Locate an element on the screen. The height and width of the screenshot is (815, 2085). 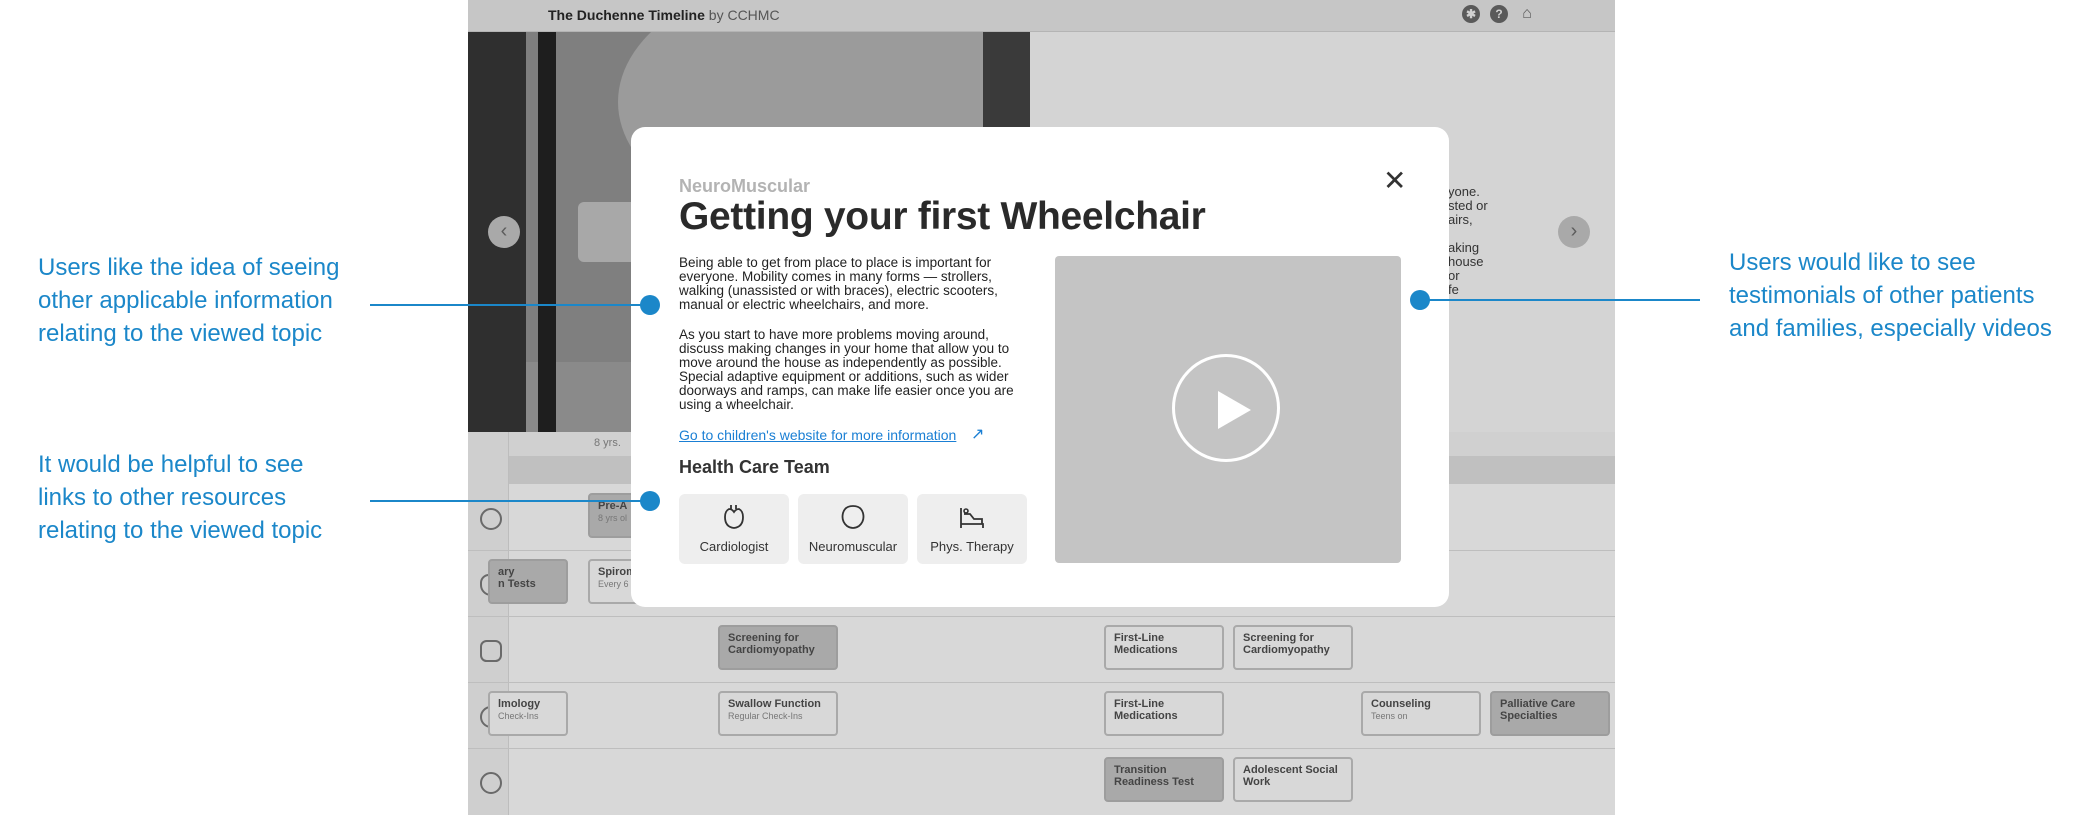
prev-arrow-icon: ‹ is located at coordinates (504, 232).